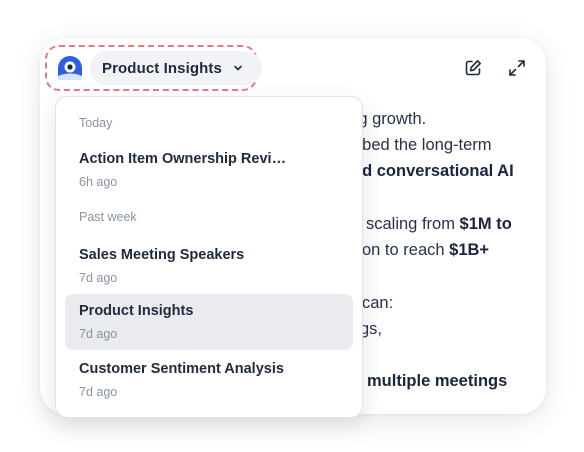  I want to click on history-item-time: 6h ago, so click(98, 182).